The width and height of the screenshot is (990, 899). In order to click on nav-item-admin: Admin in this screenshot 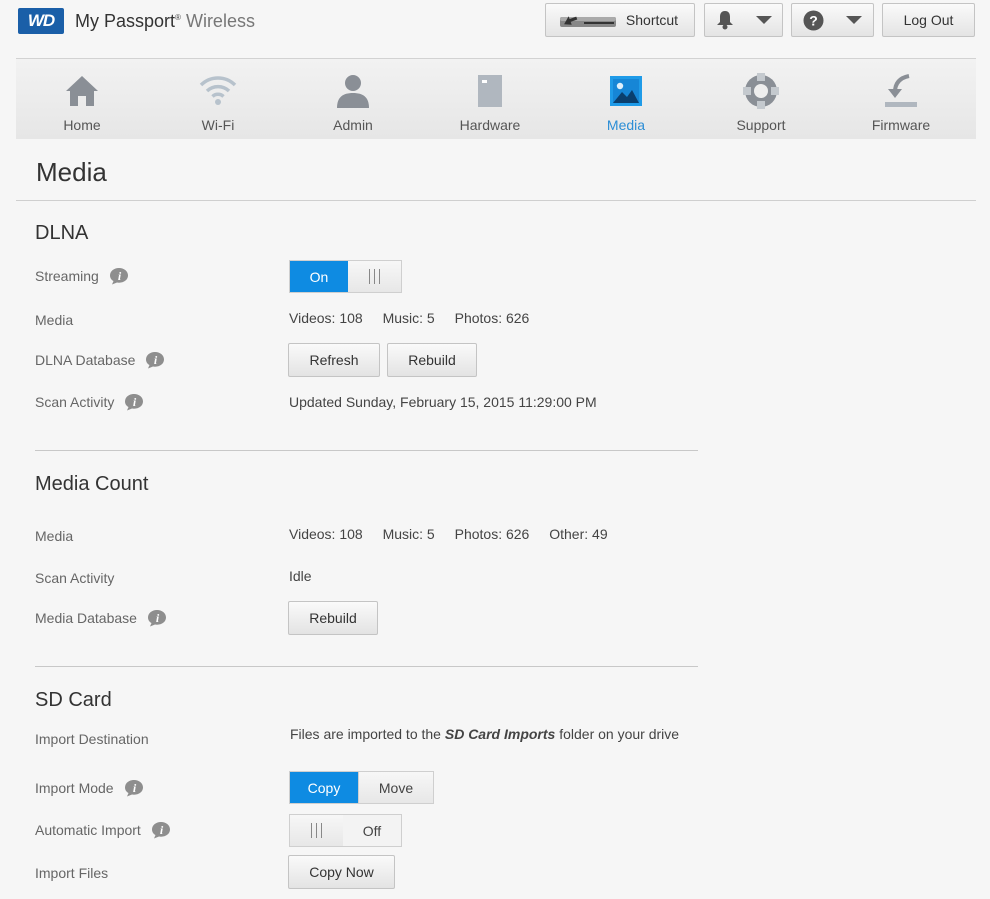, I will do `click(353, 99)`.